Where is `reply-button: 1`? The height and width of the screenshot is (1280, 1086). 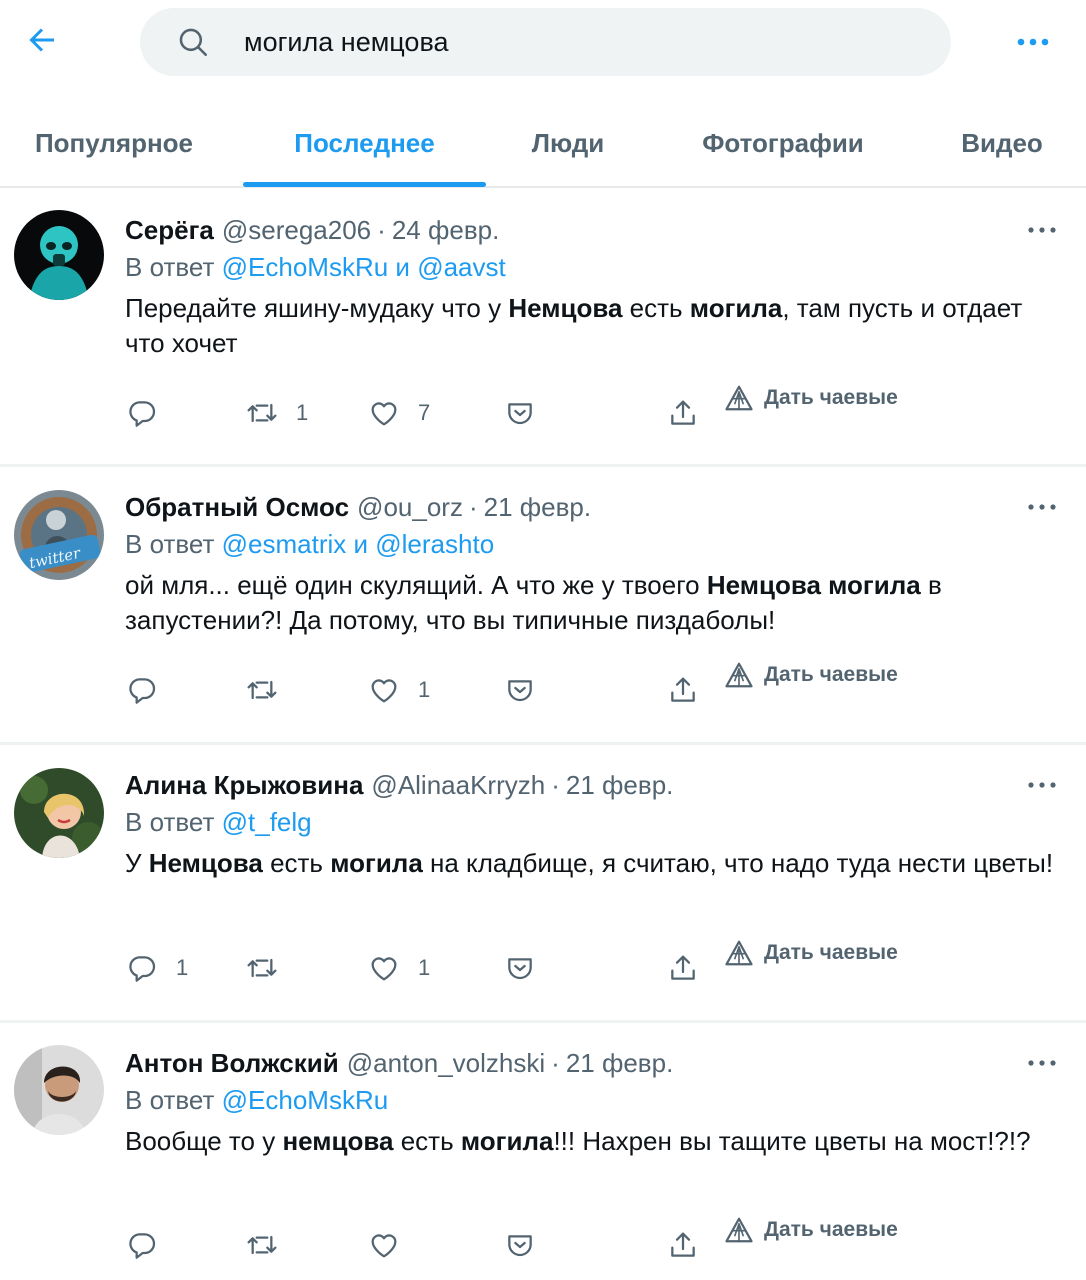
reply-button: 1 is located at coordinates (157, 968).